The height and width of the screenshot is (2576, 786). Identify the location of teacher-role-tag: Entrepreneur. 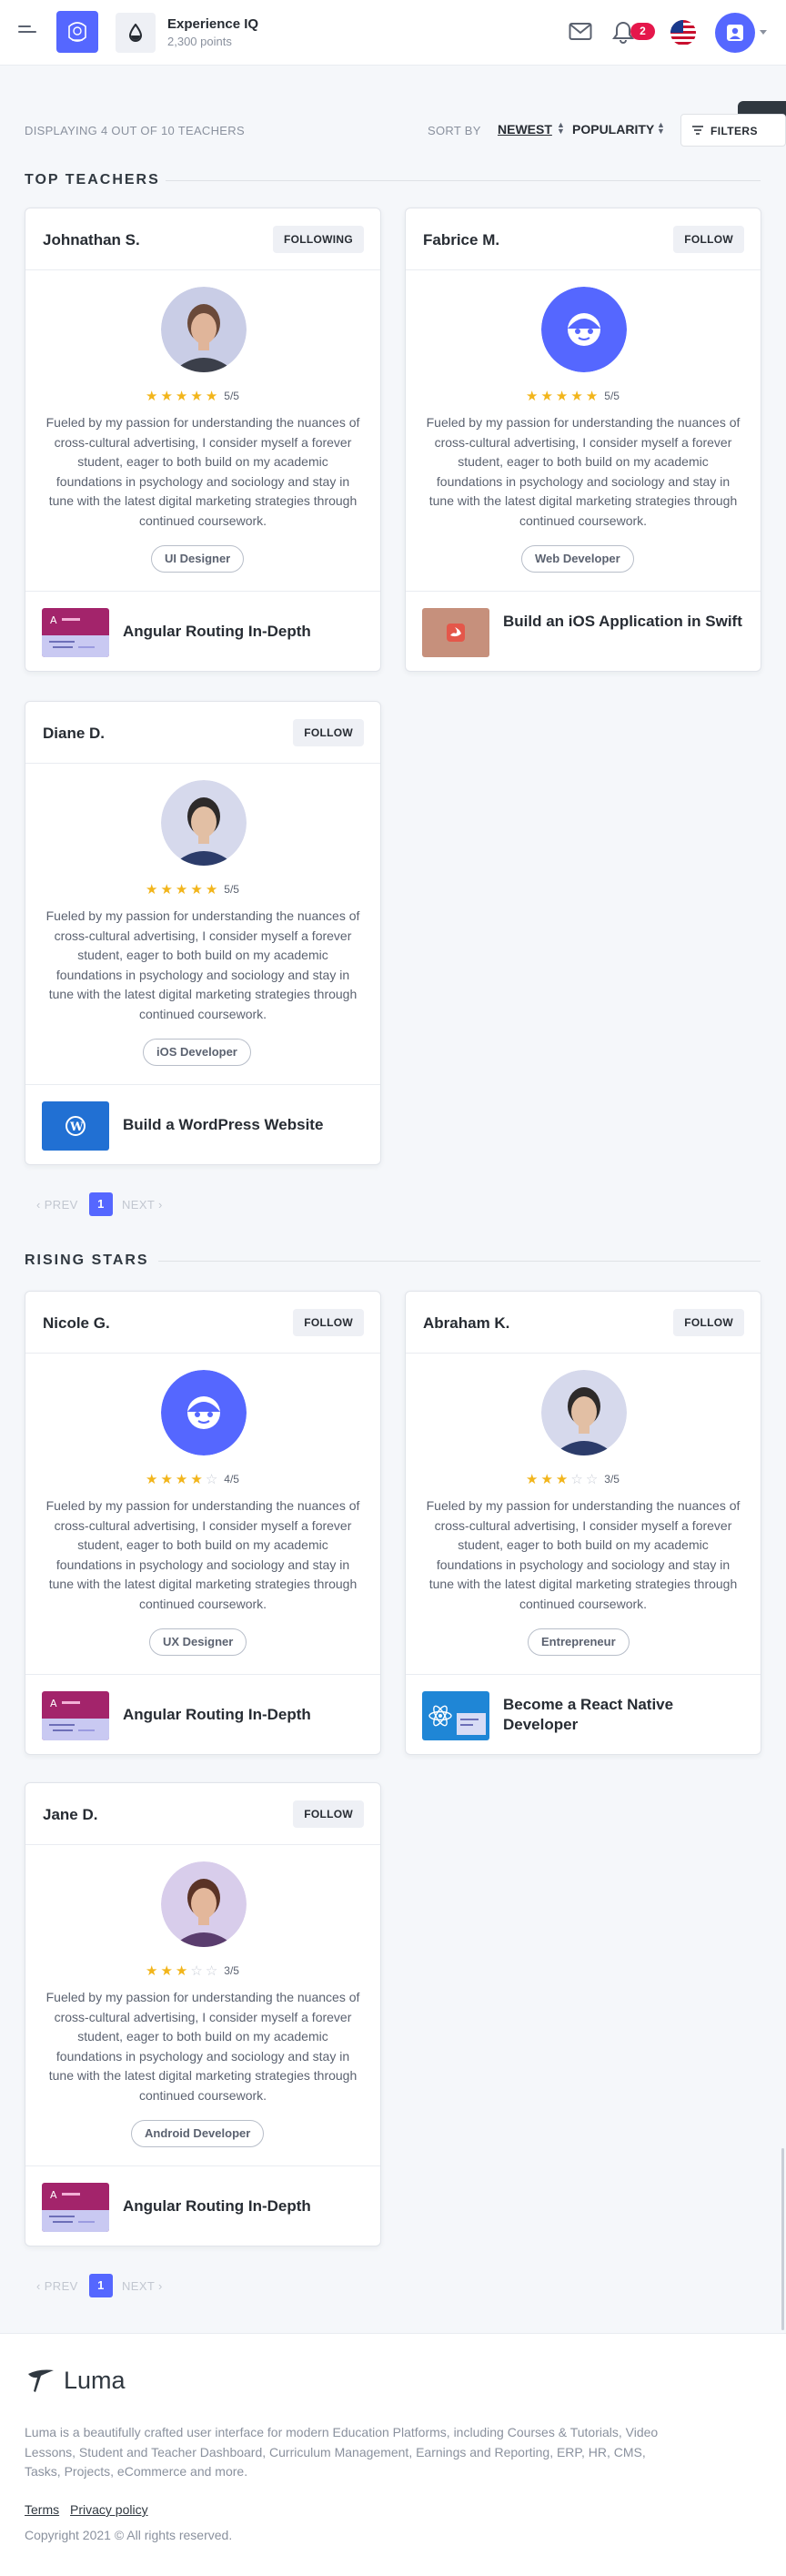
(579, 1642).